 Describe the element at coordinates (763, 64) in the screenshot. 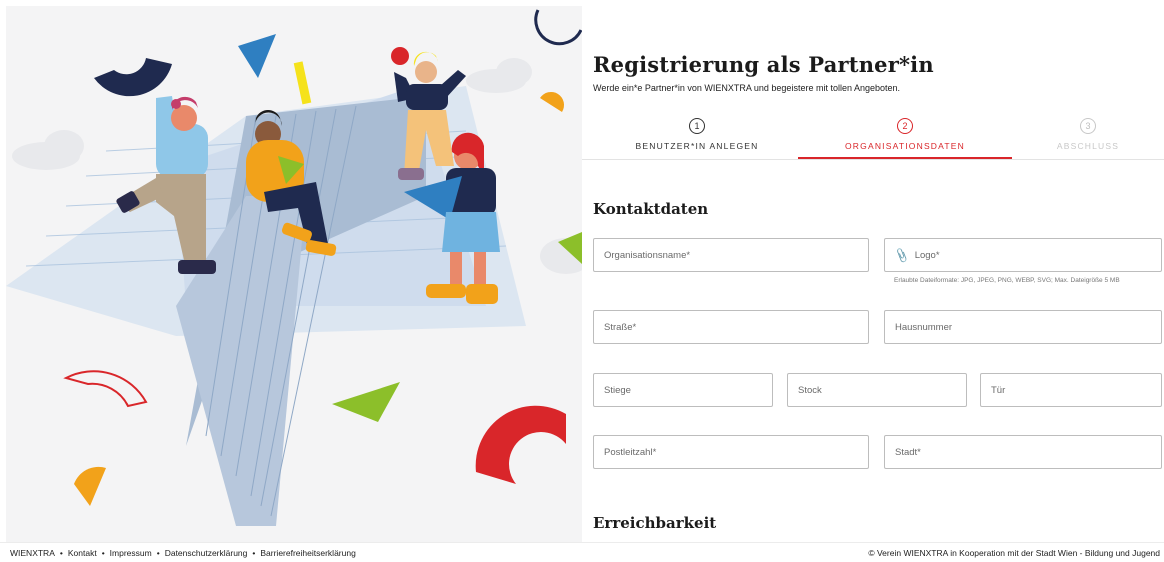

I see `page-title: Registrierung als Partner*in` at that location.